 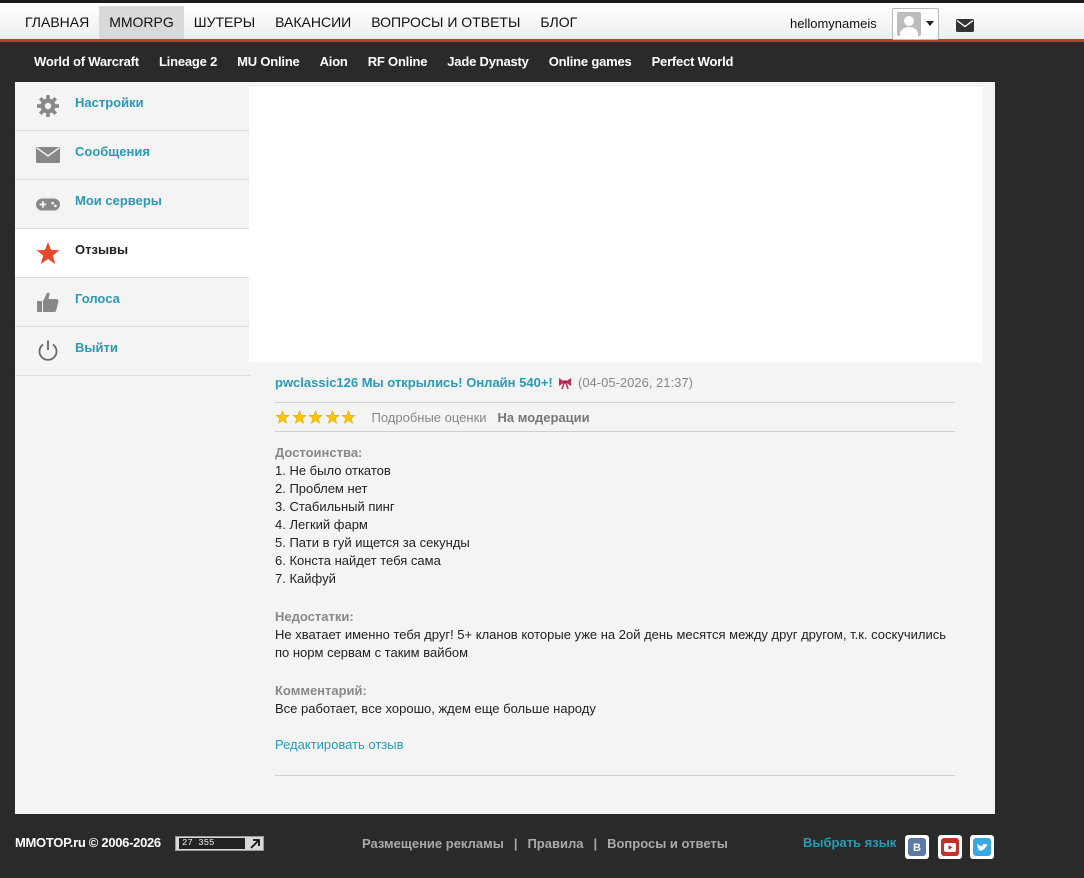 I want to click on twitter-icon, so click(x=982, y=847).